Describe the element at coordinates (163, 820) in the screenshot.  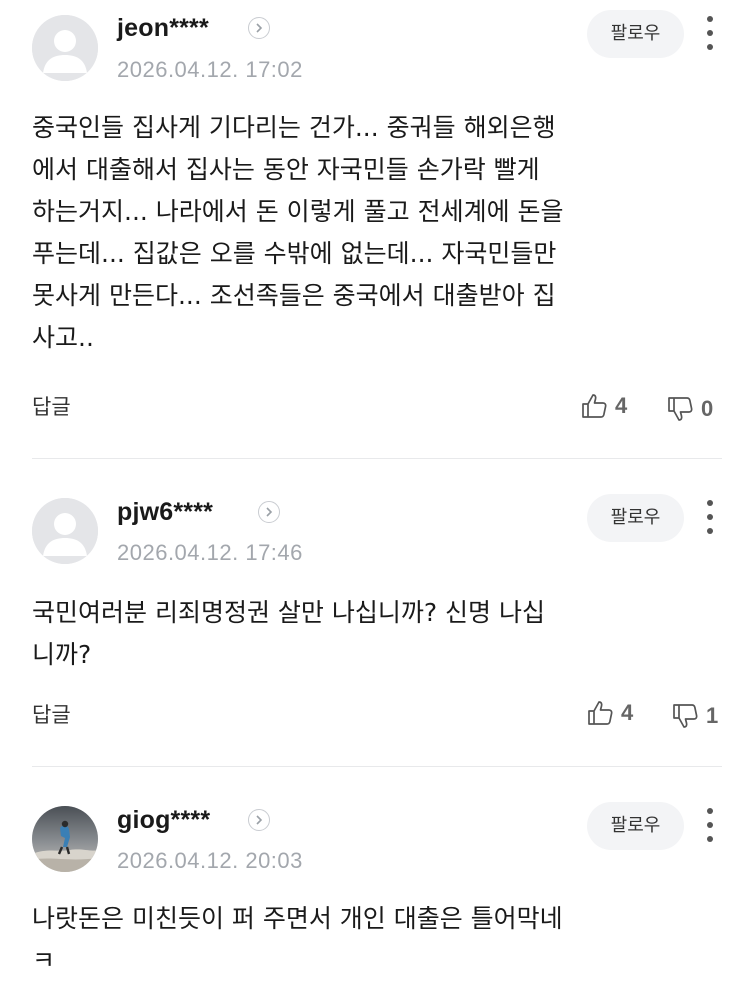
I see `username: giog****` at that location.